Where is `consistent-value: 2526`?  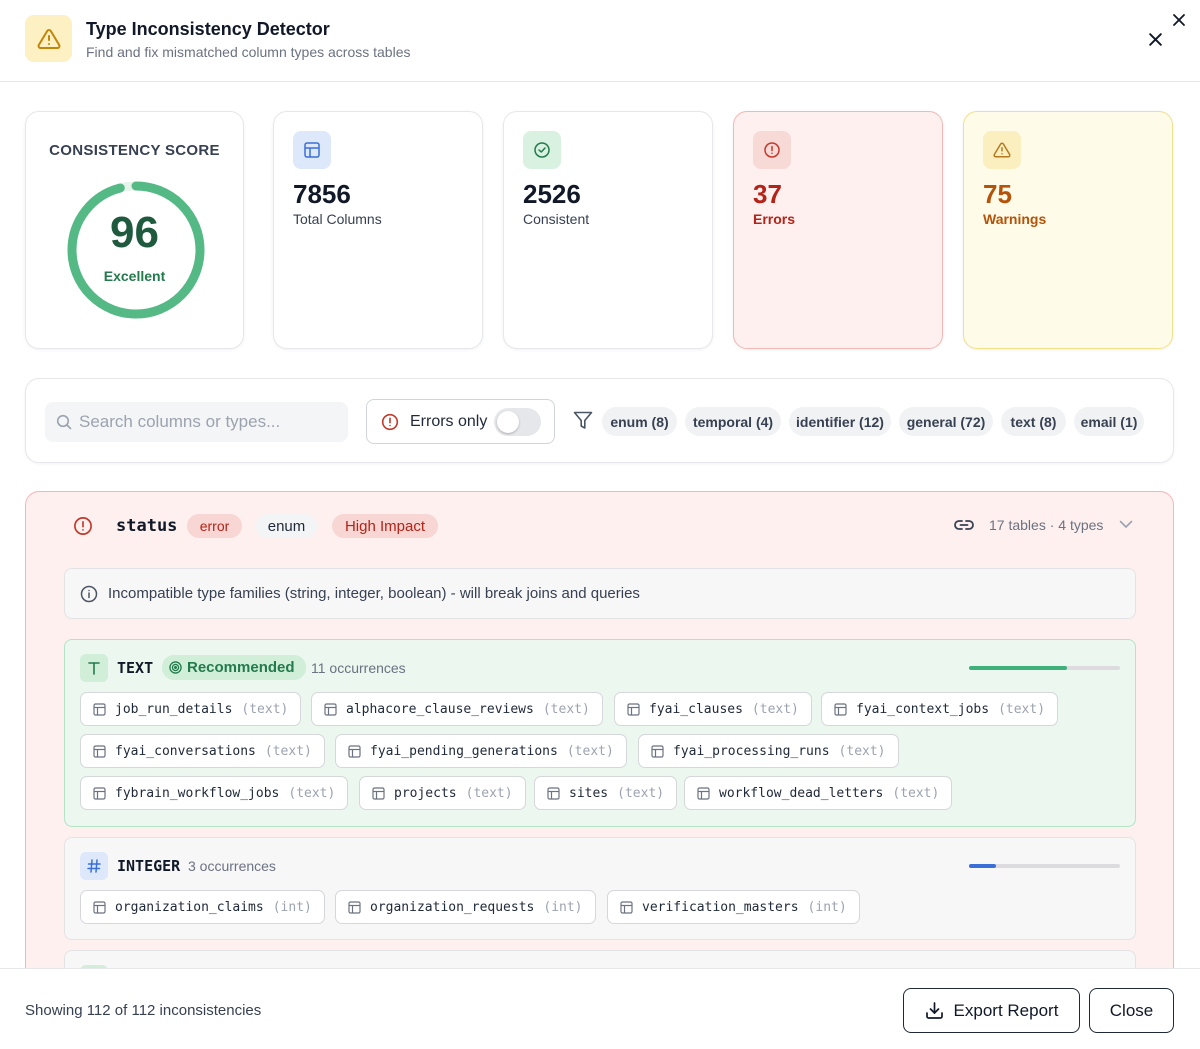
consistent-value: 2526 is located at coordinates (552, 194).